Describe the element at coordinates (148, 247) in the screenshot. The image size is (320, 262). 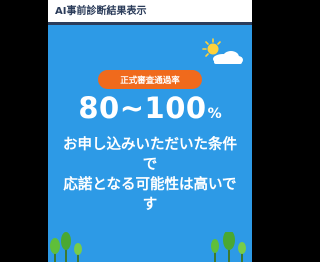
I see `trees-decoration` at that location.